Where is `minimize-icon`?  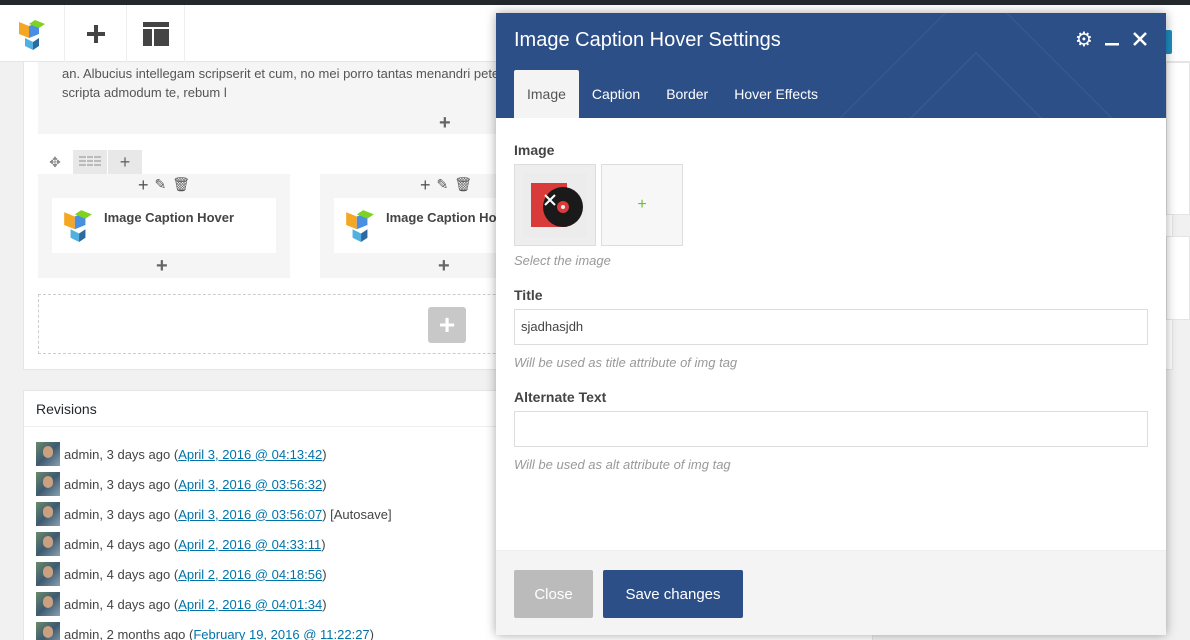
minimize-icon is located at coordinates (1112, 39).